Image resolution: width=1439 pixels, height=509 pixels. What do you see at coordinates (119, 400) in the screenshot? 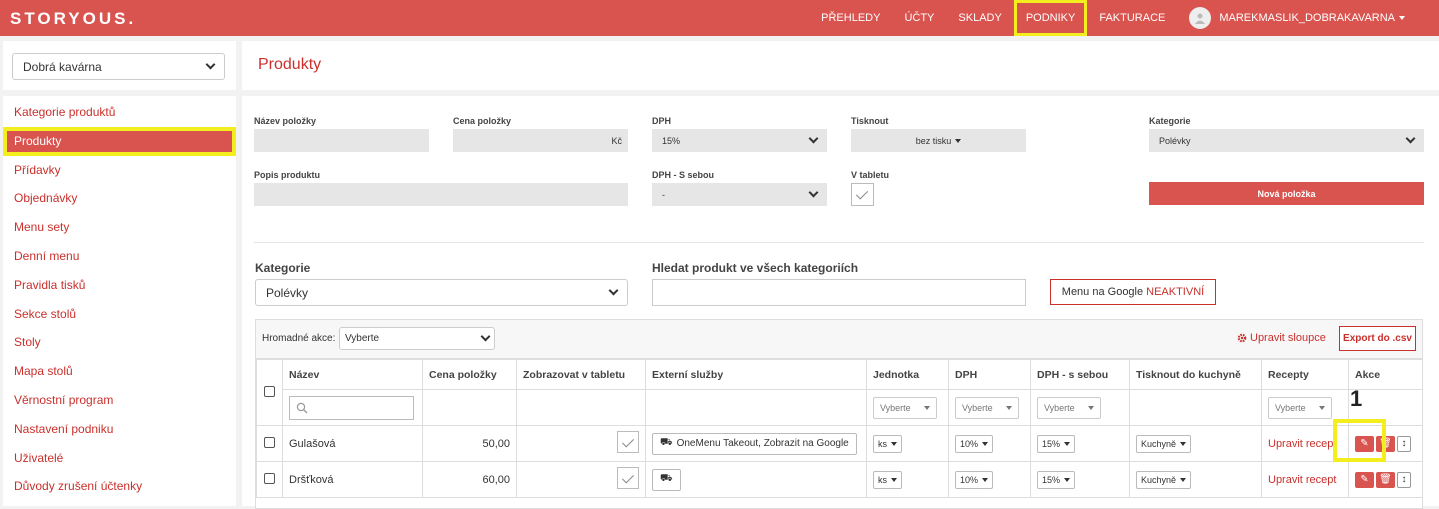
I see `sidebar-item-vernostni-program: Věrnostní program` at bounding box center [119, 400].